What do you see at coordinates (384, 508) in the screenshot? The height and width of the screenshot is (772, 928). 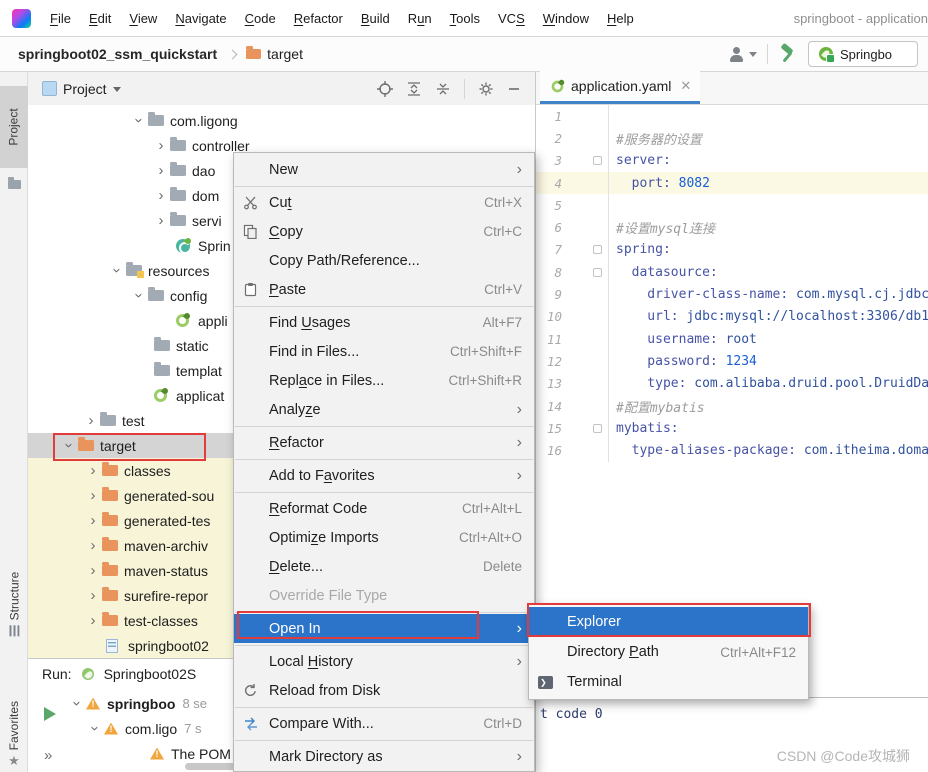 I see `menu-item-reformat-code: Reformat Code Ctrl+Alt+L` at bounding box center [384, 508].